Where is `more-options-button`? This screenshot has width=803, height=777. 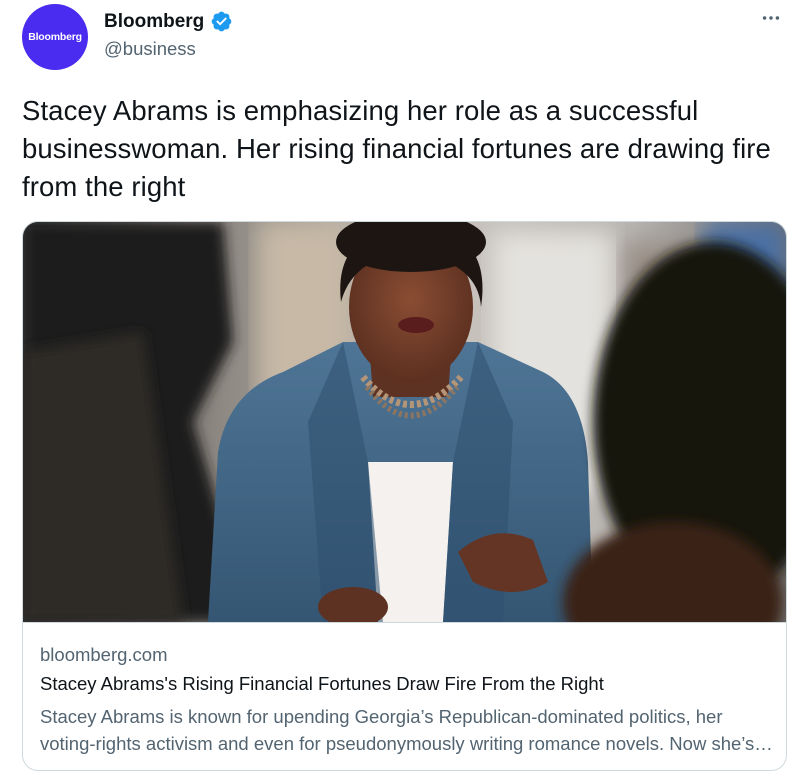
more-options-button is located at coordinates (771, 20).